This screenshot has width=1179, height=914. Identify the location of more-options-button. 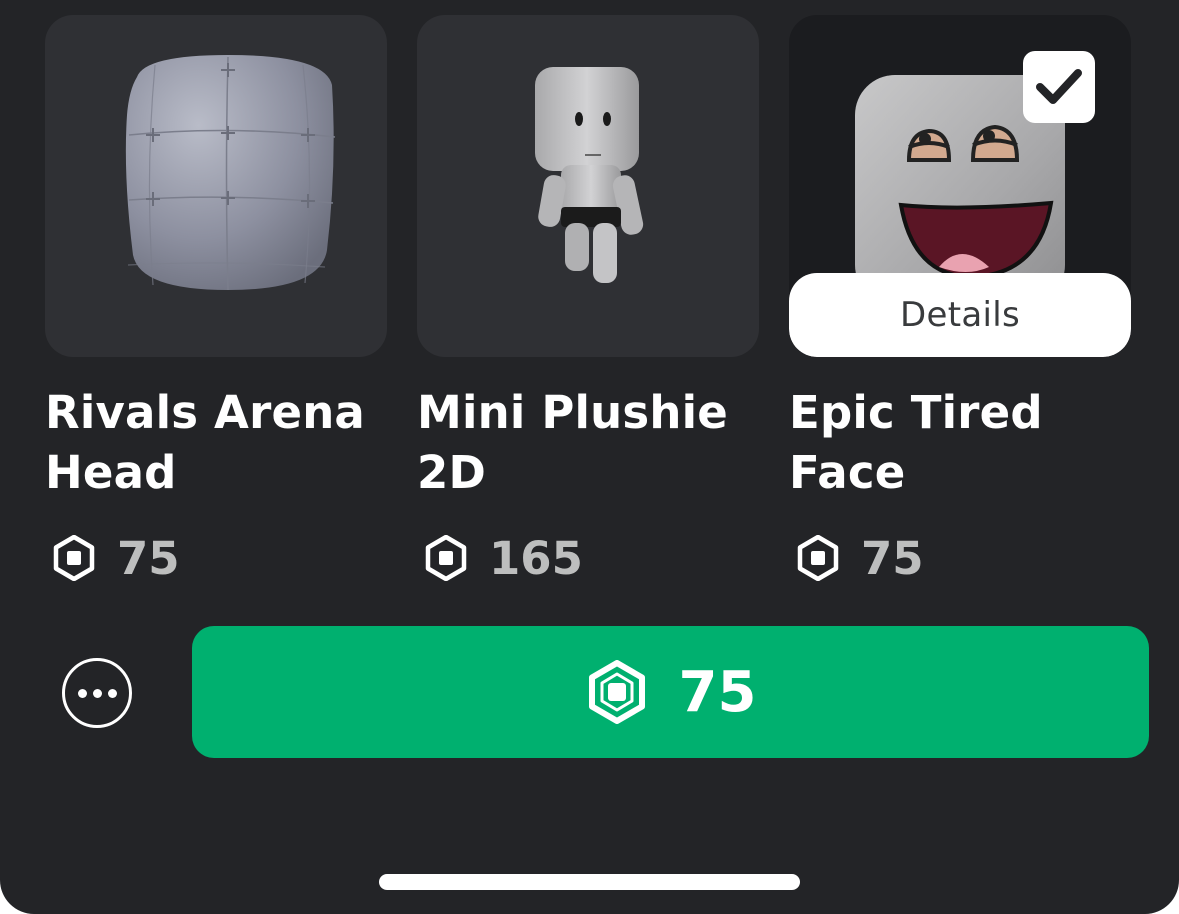
(97, 693).